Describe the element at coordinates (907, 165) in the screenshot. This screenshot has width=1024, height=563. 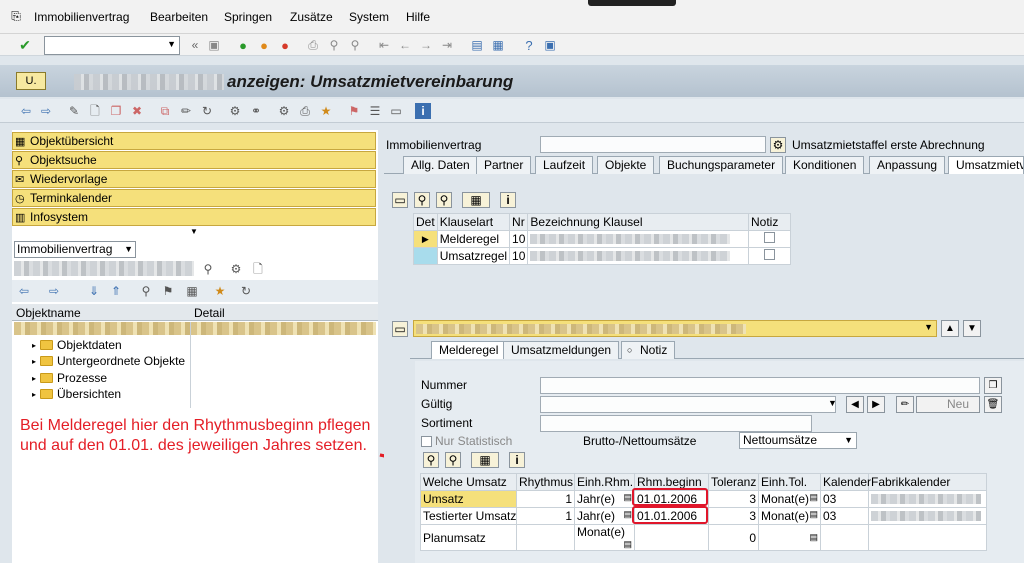
I see `tab-anpassung: Anpassung` at that location.